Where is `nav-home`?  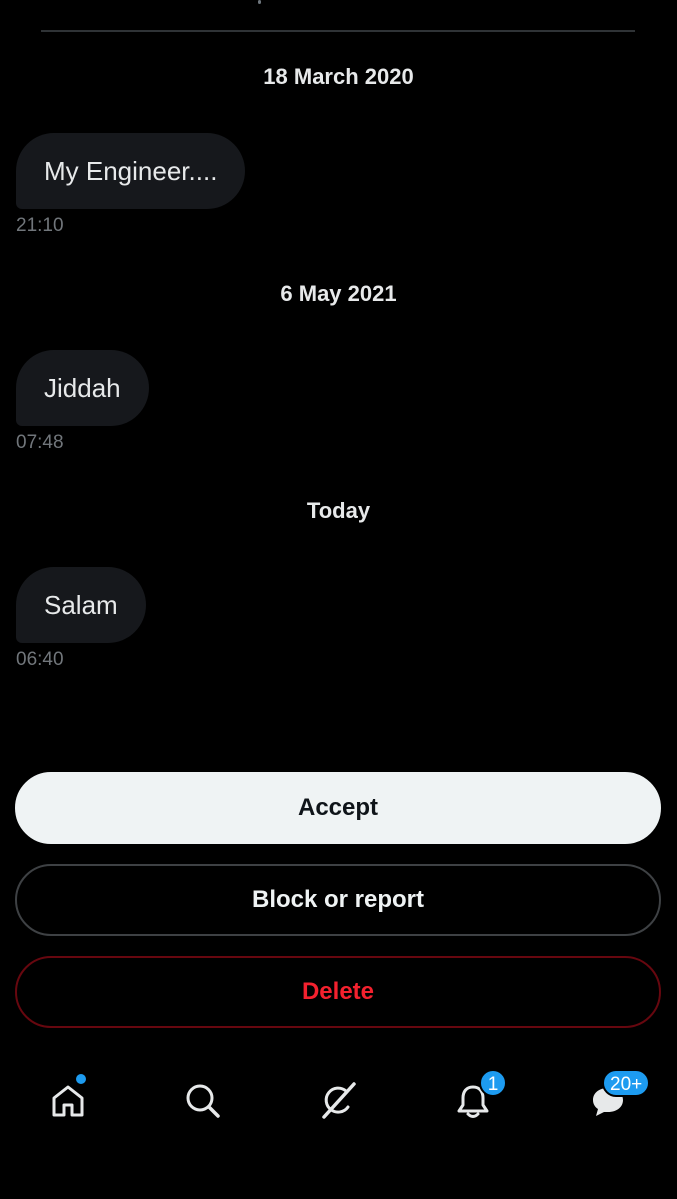 nav-home is located at coordinates (68, 1101).